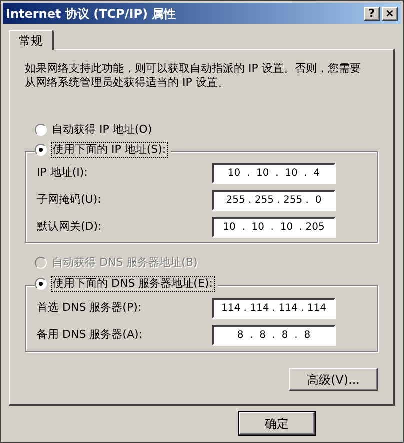 The height and width of the screenshot is (443, 404). What do you see at coordinates (90, 335) in the screenshot?
I see `field-label: 备用 DNS 服务器(A):` at bounding box center [90, 335].